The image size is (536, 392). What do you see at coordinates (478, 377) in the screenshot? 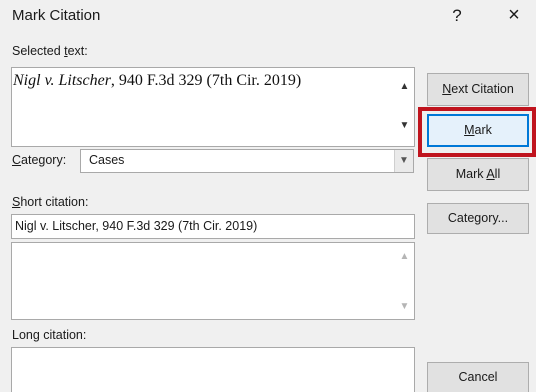
I see `cancel-button: Cancel` at bounding box center [478, 377].